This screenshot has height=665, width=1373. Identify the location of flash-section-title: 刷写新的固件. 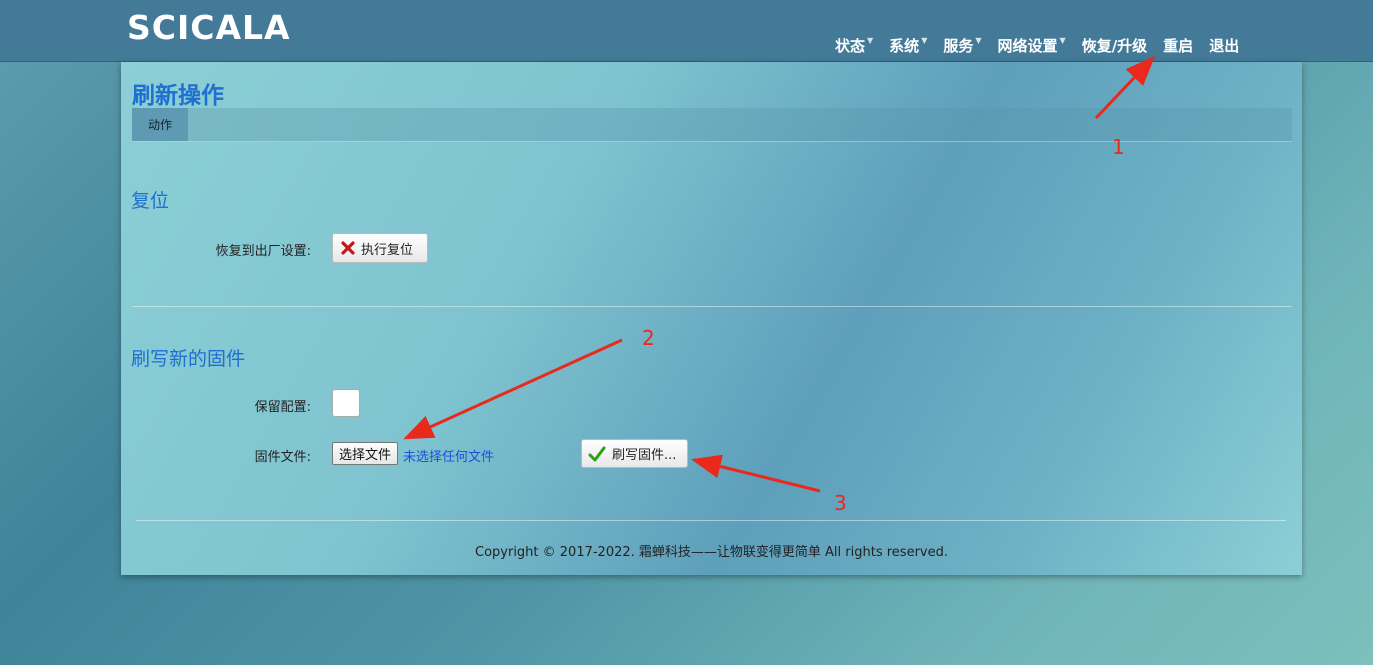
(188, 359).